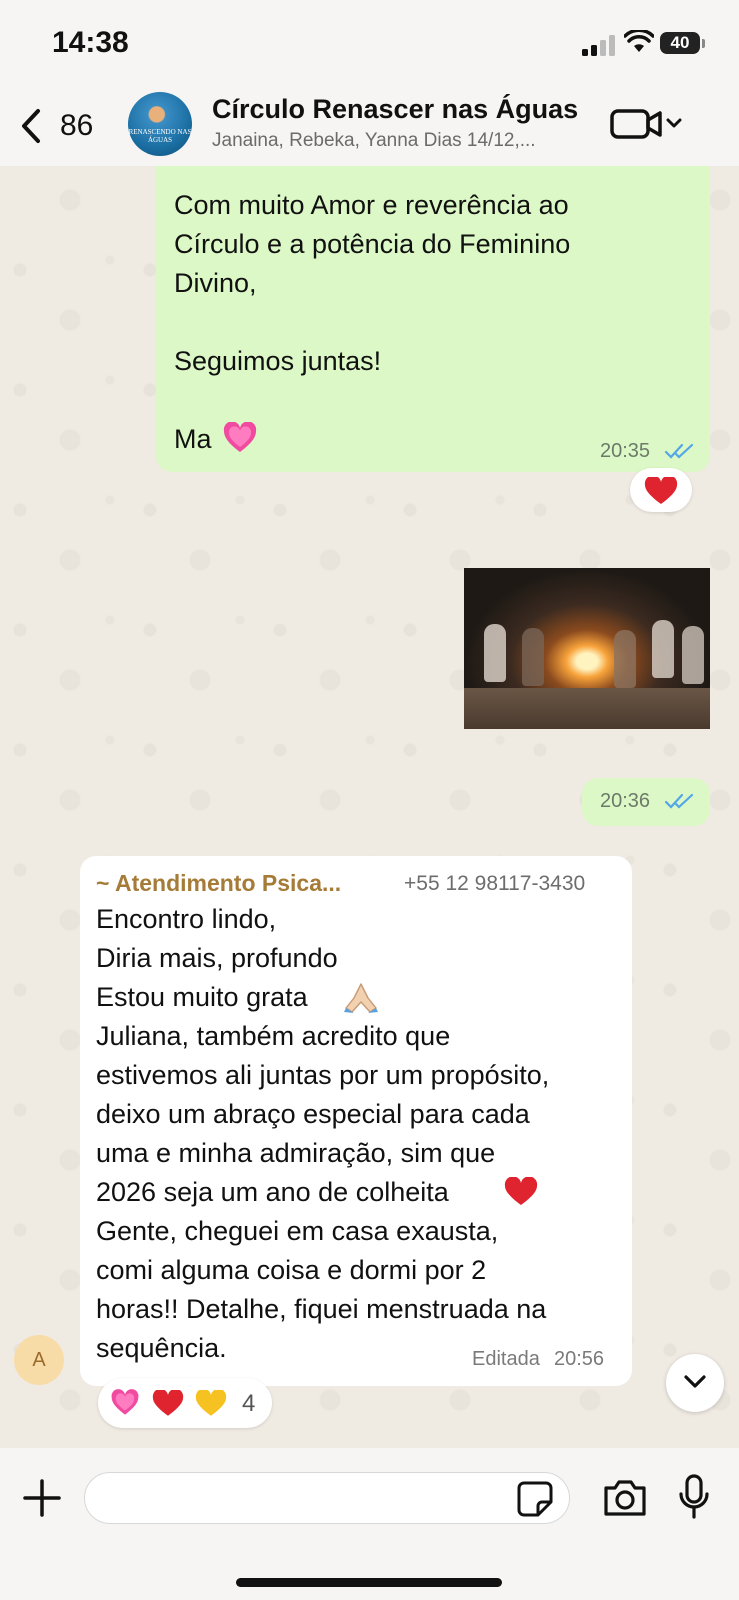 This screenshot has height=1600, width=739. What do you see at coordinates (278, 361) in the screenshot?
I see `message-line: Seguimos juntas!` at bounding box center [278, 361].